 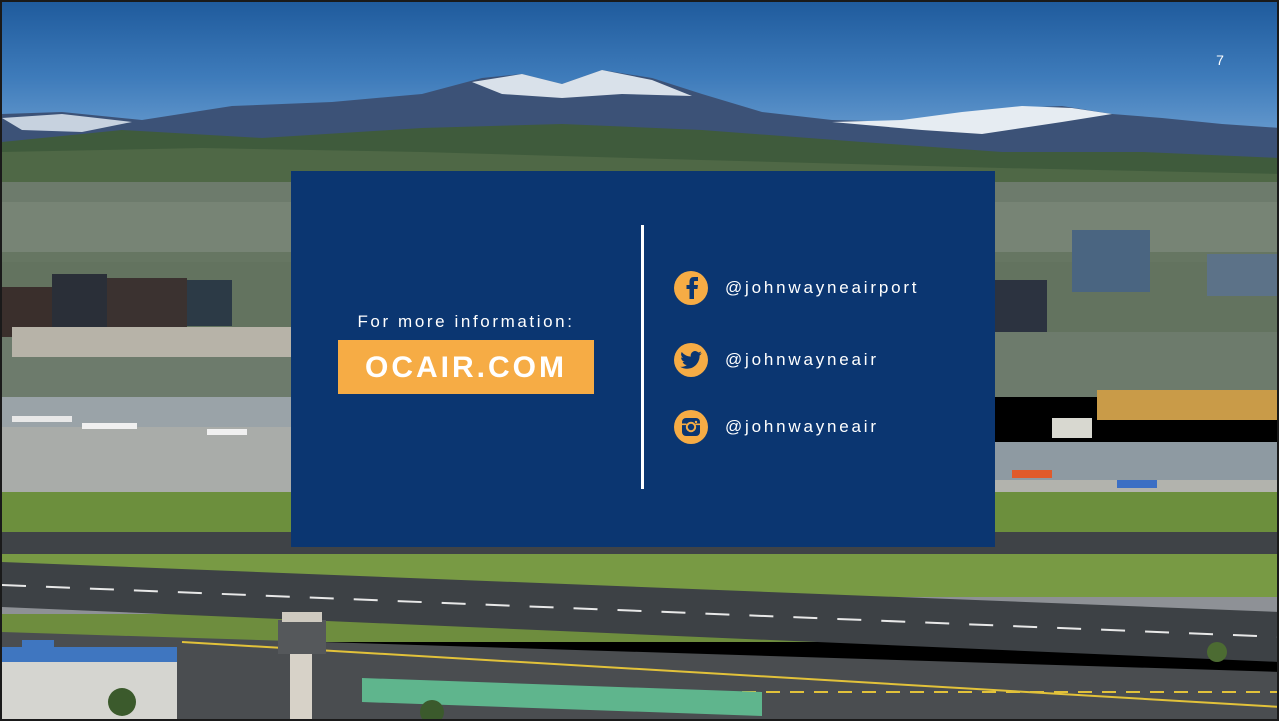 What do you see at coordinates (466, 367) in the screenshot?
I see `website-link: OCAIR.COM` at bounding box center [466, 367].